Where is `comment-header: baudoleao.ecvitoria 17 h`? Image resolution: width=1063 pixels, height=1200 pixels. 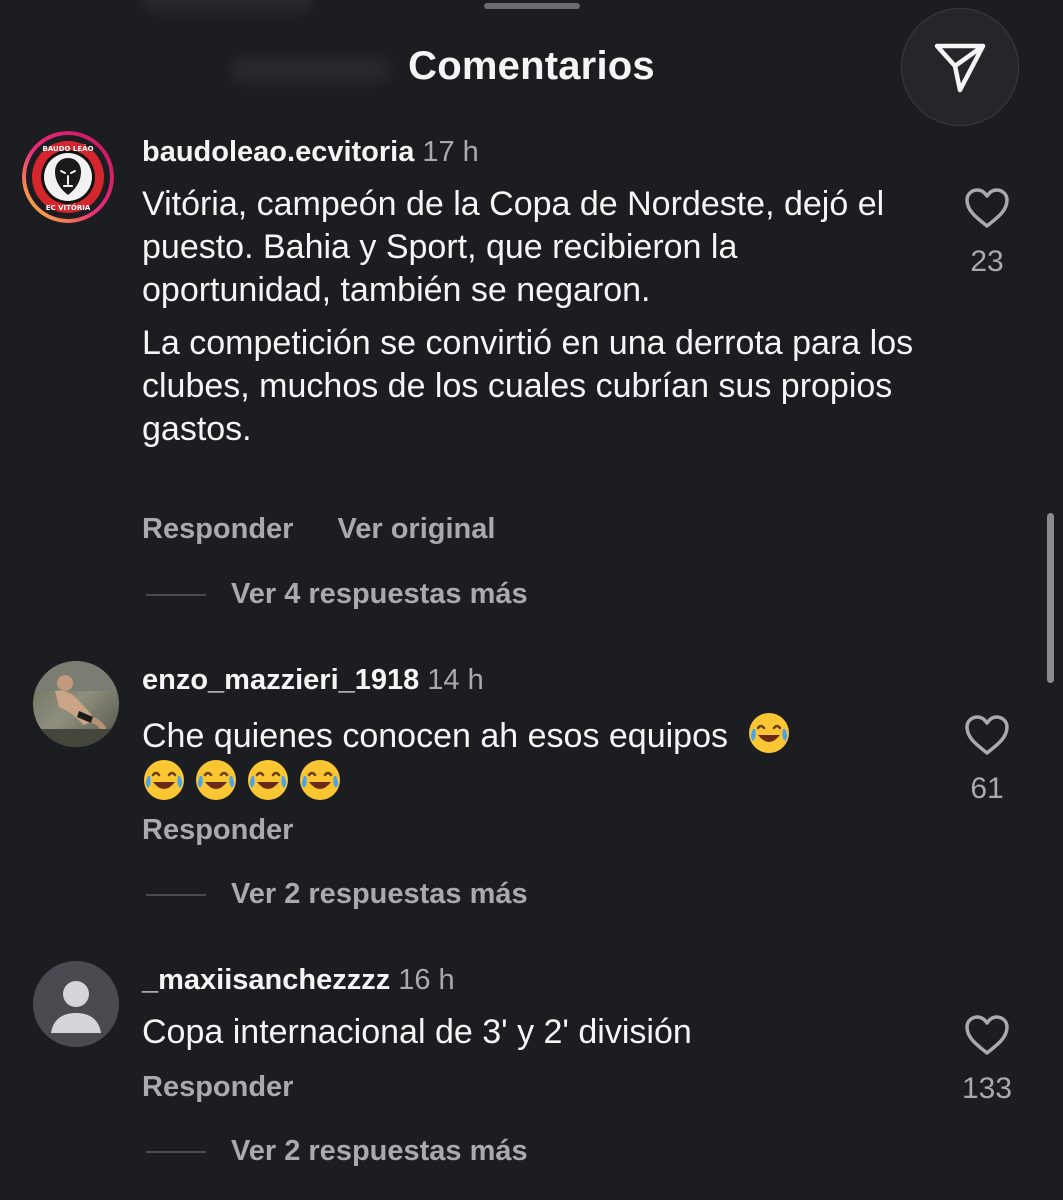 comment-header: baudoleao.ecvitoria 17 h is located at coordinates (310, 152).